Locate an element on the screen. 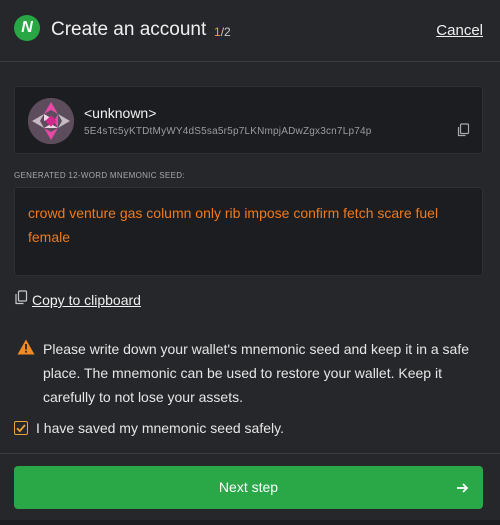  next-step-button: Next step is located at coordinates (248, 487).